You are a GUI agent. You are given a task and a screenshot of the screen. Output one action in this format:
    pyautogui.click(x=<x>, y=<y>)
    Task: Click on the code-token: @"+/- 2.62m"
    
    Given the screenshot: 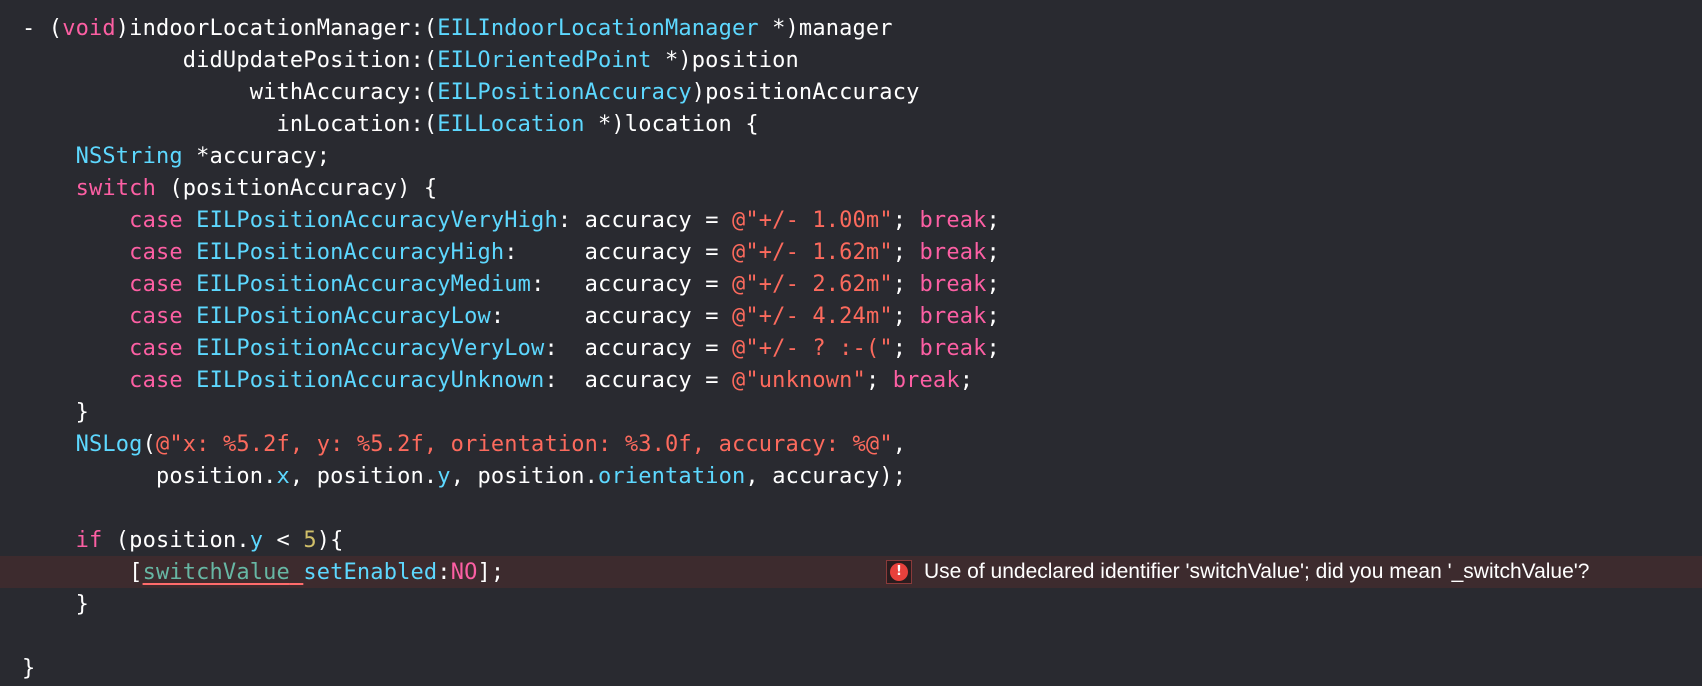 What is the action you would take?
    pyautogui.click(x=812, y=284)
    